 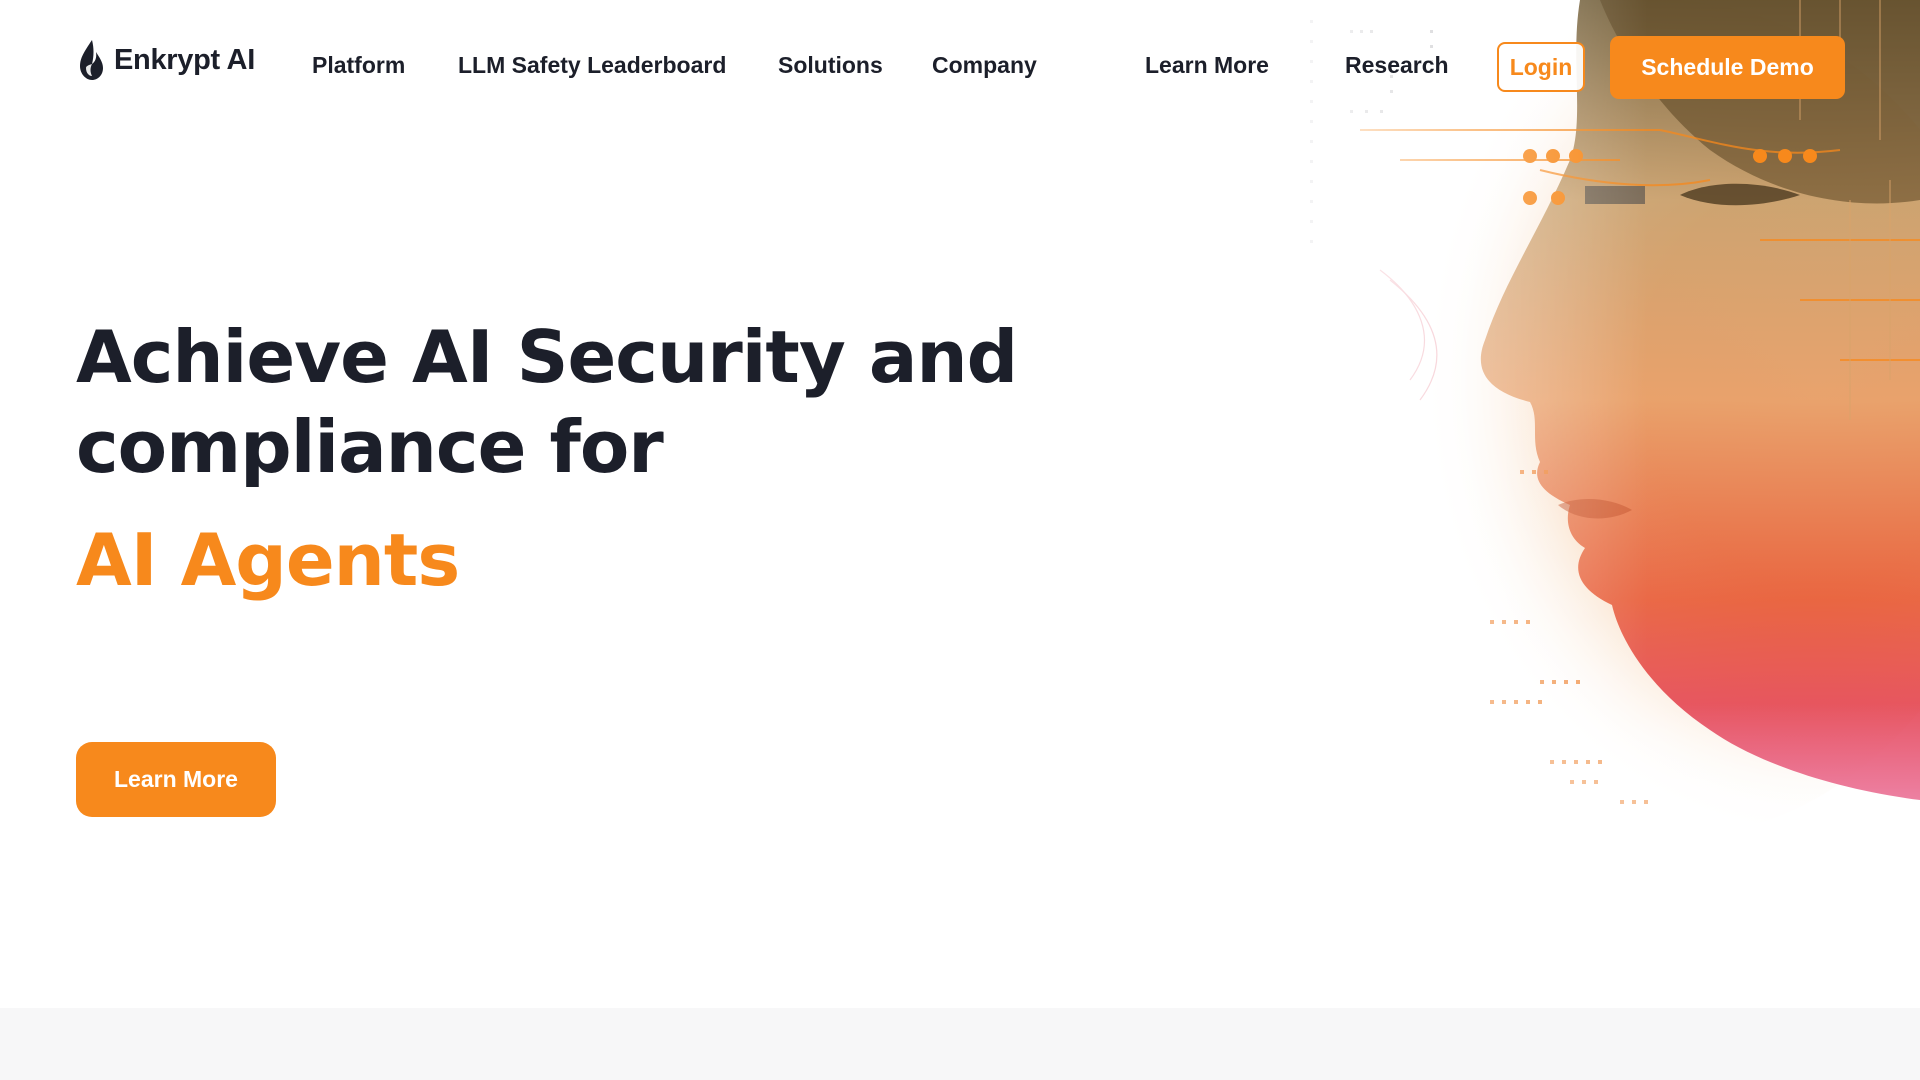 What do you see at coordinates (547, 357) in the screenshot?
I see `hero-title-line-1: Achieve AI Security and` at bounding box center [547, 357].